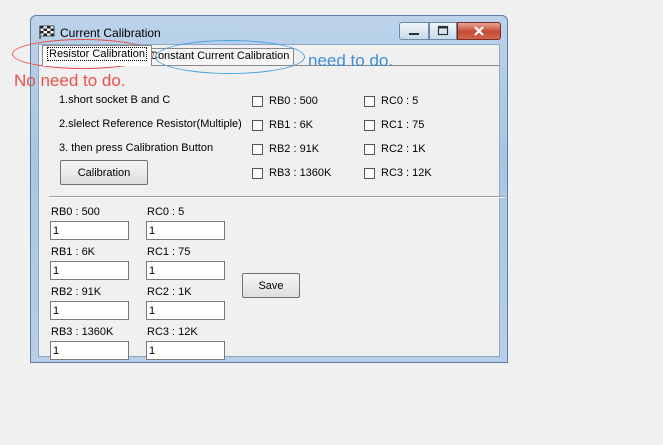  I want to click on maximize-icon, so click(443, 30).